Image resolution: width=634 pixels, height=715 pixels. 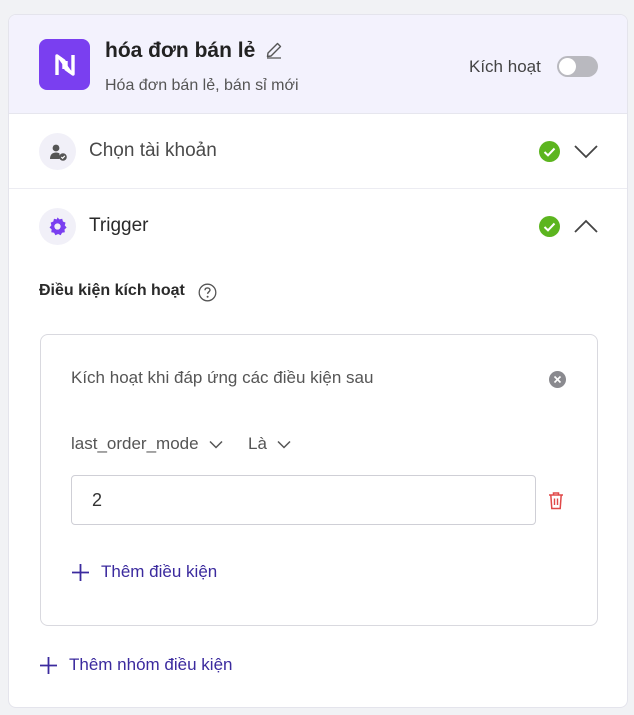 What do you see at coordinates (57, 226) in the screenshot?
I see `gear-icon` at bounding box center [57, 226].